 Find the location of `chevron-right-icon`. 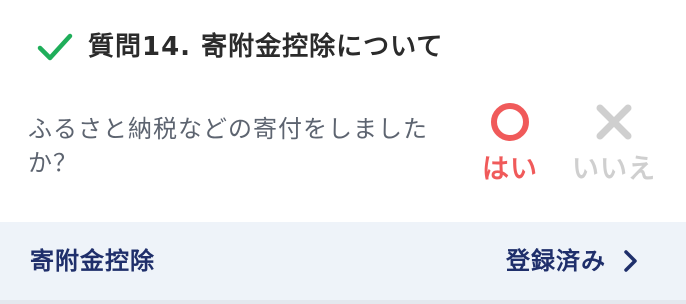

chevron-right-icon is located at coordinates (630, 261).